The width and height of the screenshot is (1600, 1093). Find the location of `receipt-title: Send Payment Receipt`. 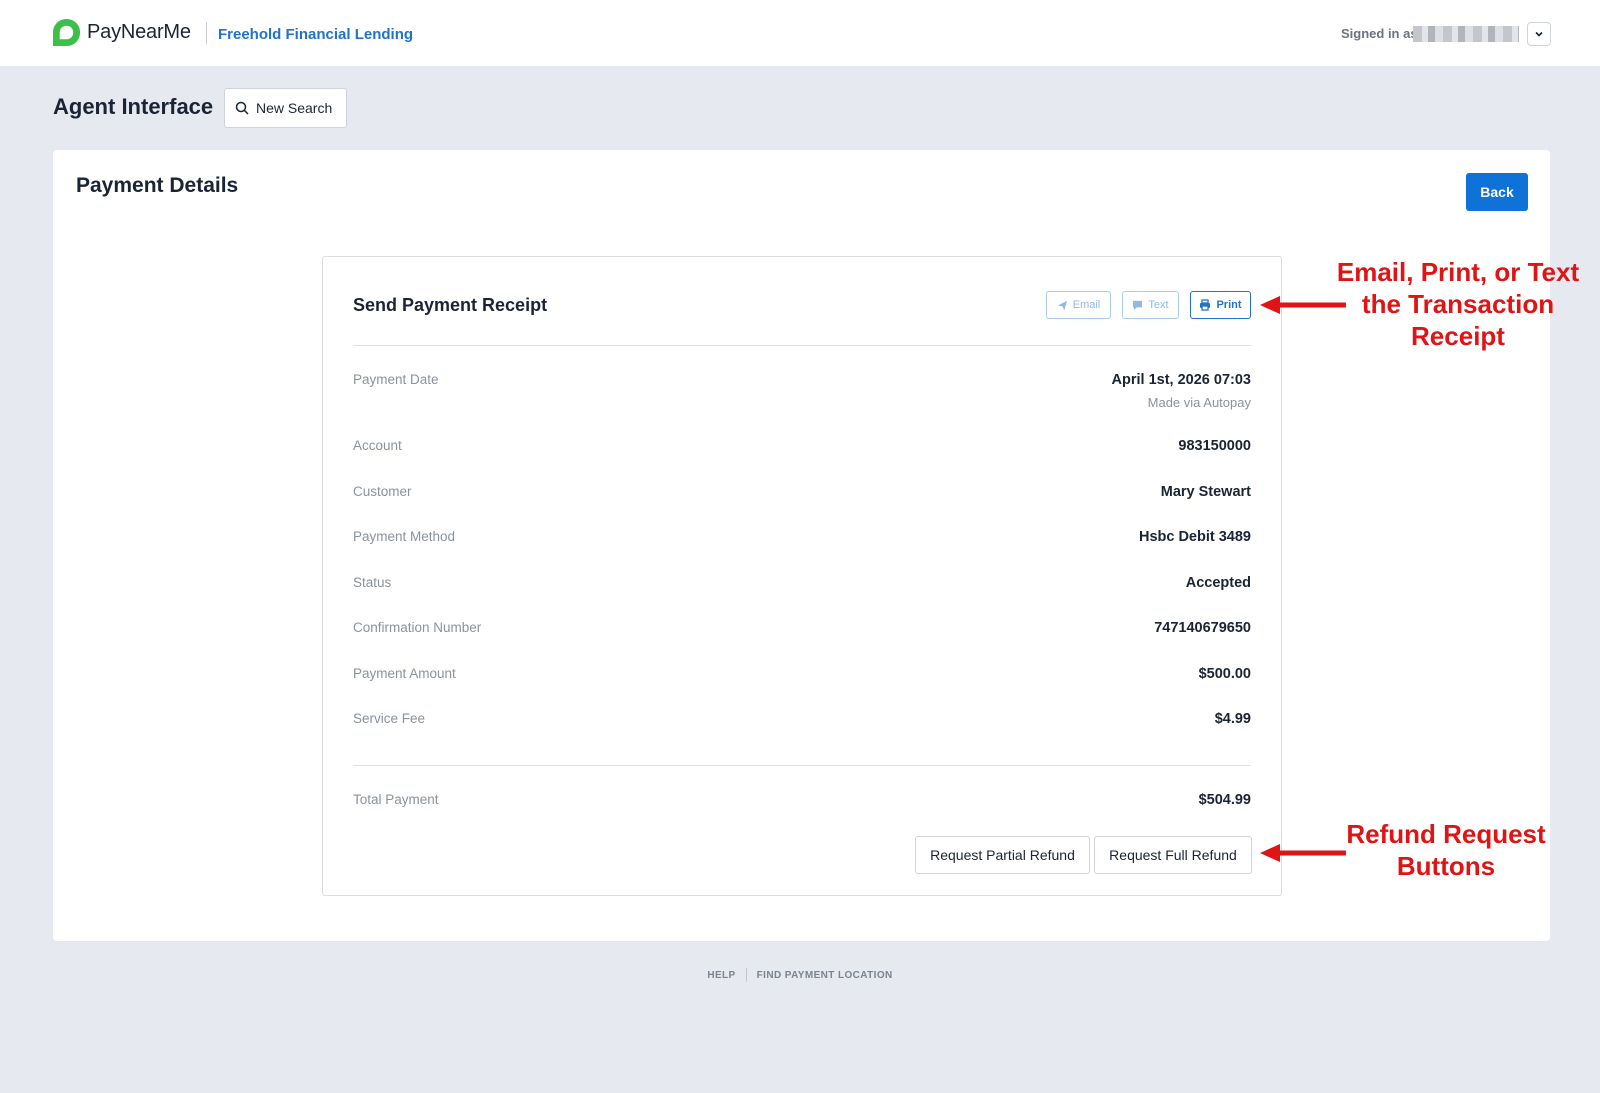

receipt-title: Send Payment Receipt is located at coordinates (450, 305).